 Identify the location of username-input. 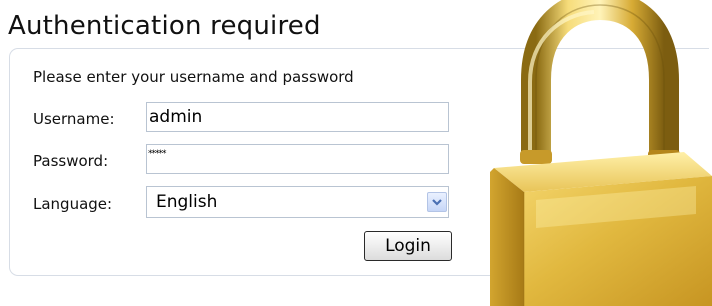
(297, 117).